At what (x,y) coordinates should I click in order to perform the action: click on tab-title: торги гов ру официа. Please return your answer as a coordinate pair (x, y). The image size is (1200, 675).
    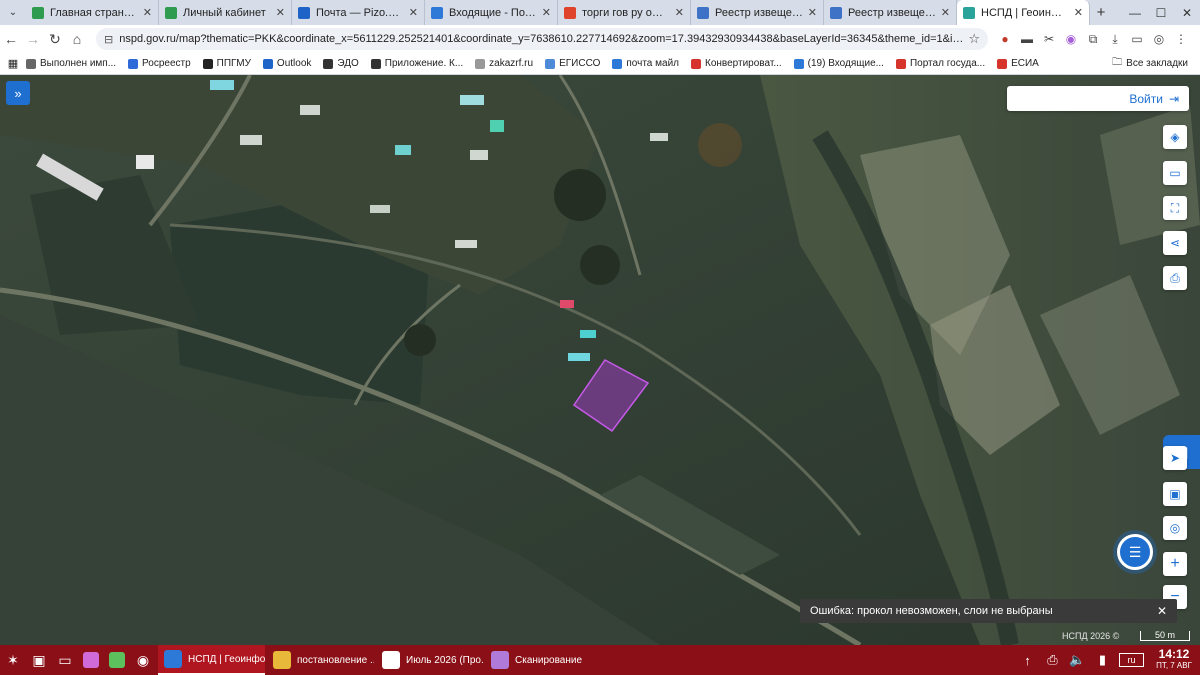
    Looking at the image, I should click on (626, 12).